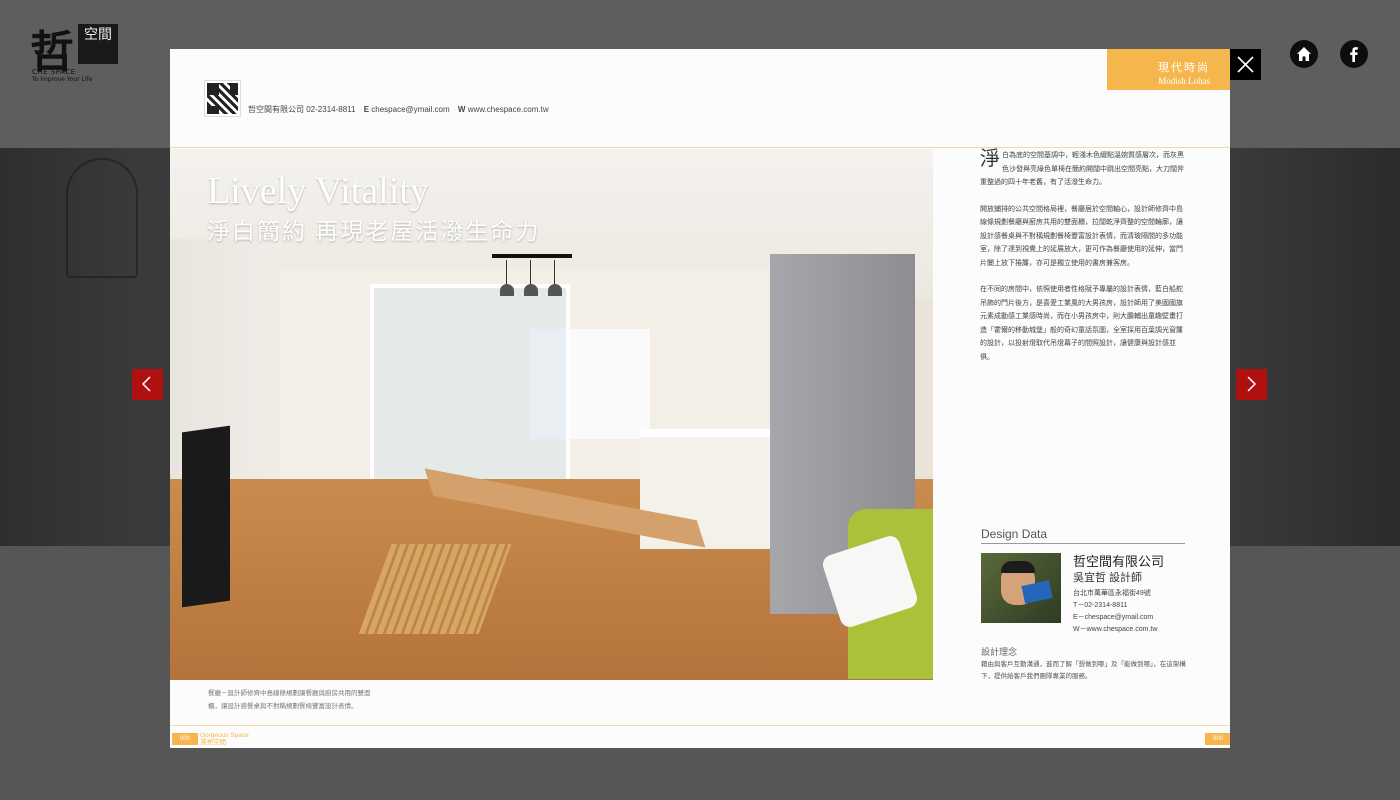 This screenshot has height=800, width=1400. I want to click on prev-button, so click(147, 384).